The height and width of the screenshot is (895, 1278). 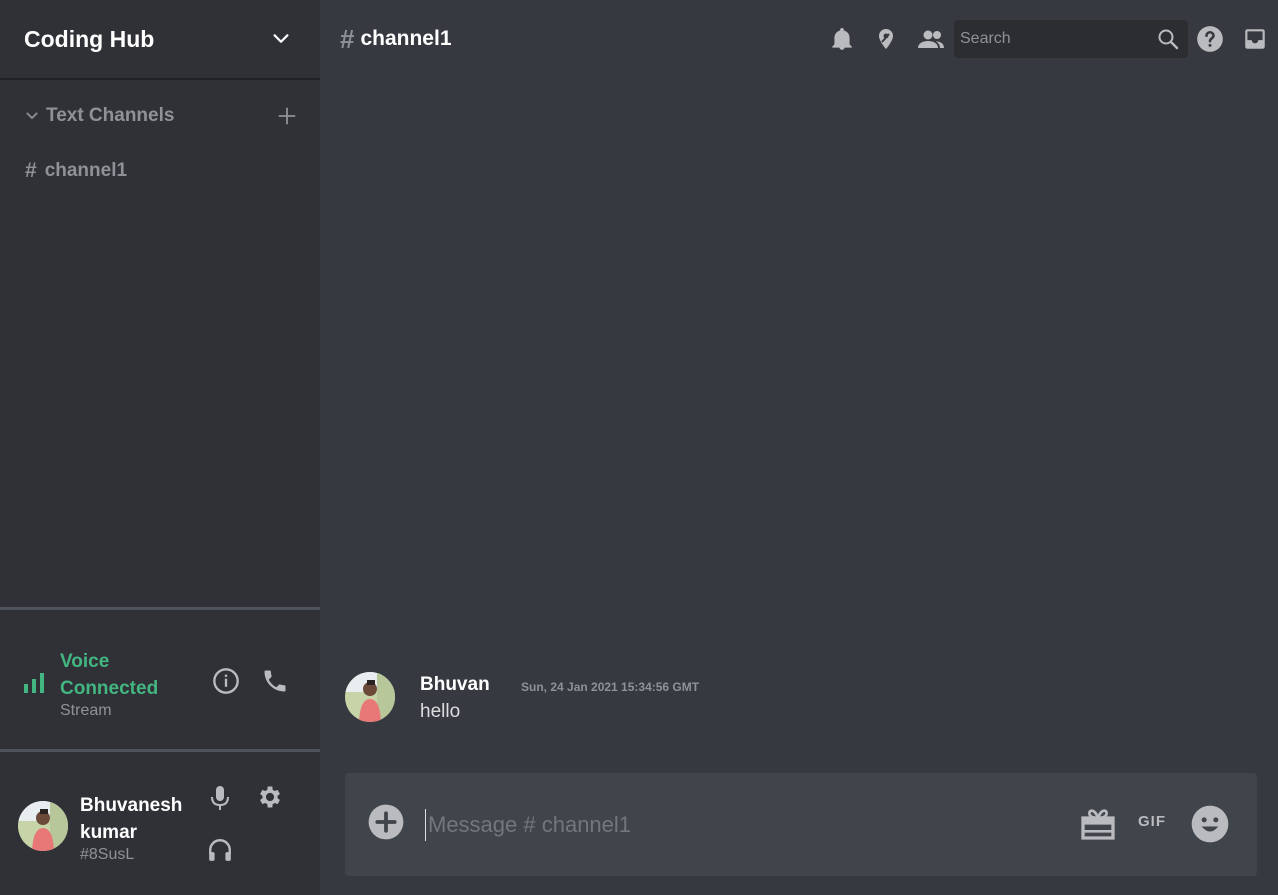 I want to click on server-name: Coding Hub, so click(x=89, y=38).